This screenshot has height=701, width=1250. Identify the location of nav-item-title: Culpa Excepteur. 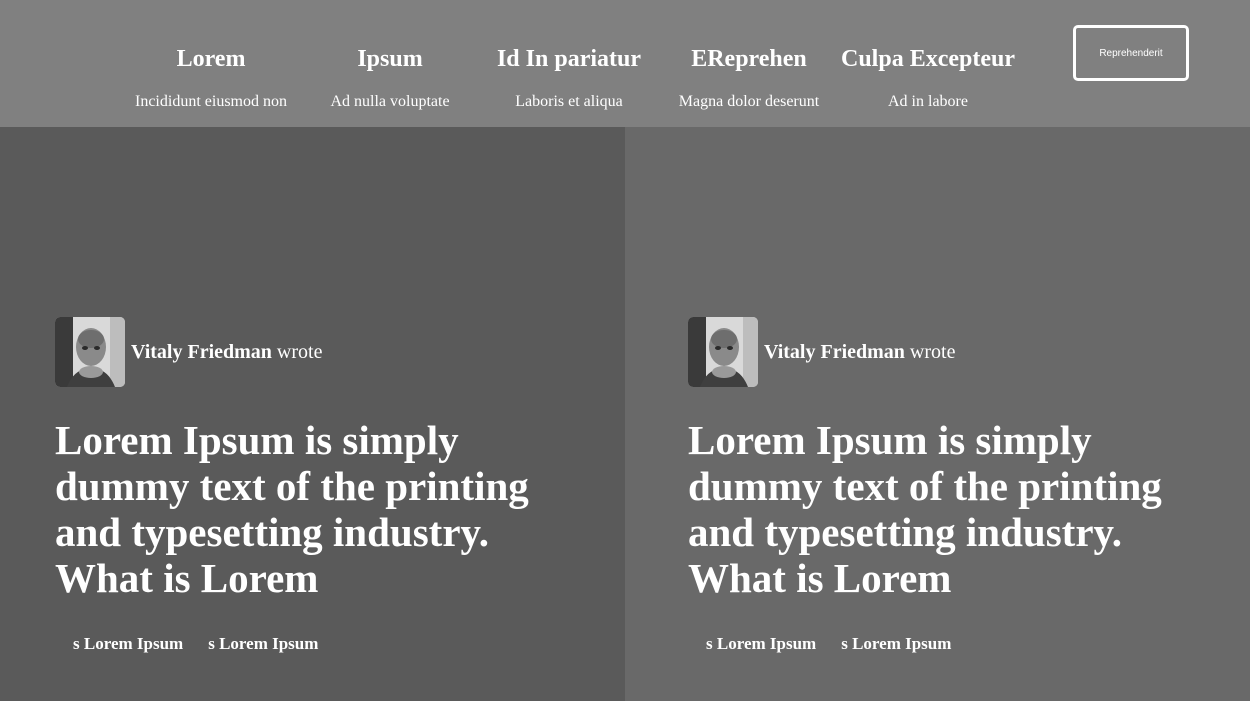
(928, 59).